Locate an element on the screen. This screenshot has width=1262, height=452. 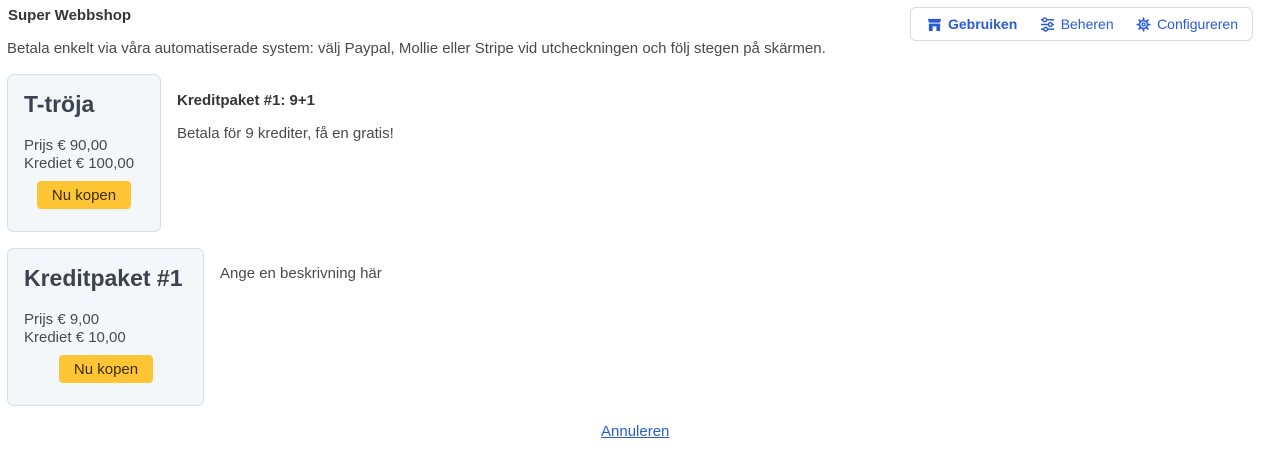
product-credit: Krediet € 10,00 is located at coordinates (75, 337).